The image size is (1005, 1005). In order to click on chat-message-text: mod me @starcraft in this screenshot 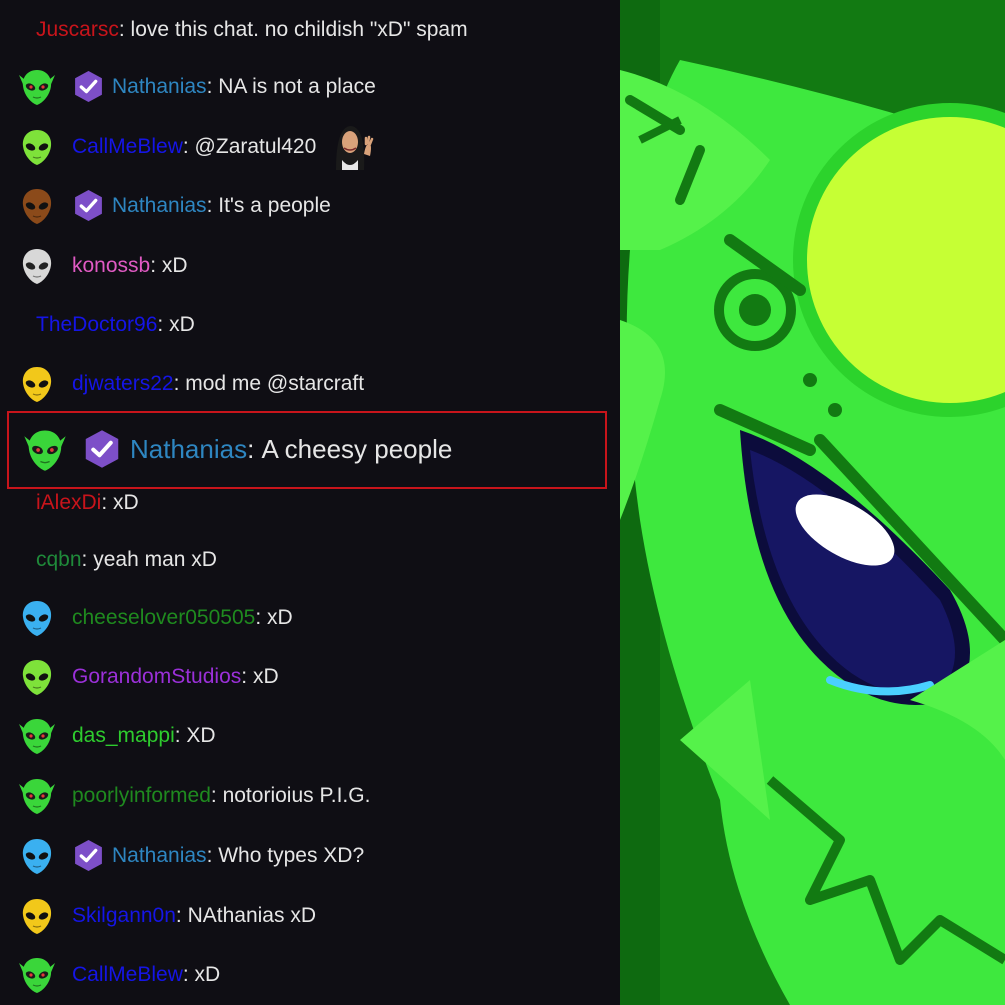, I will do `click(275, 383)`.